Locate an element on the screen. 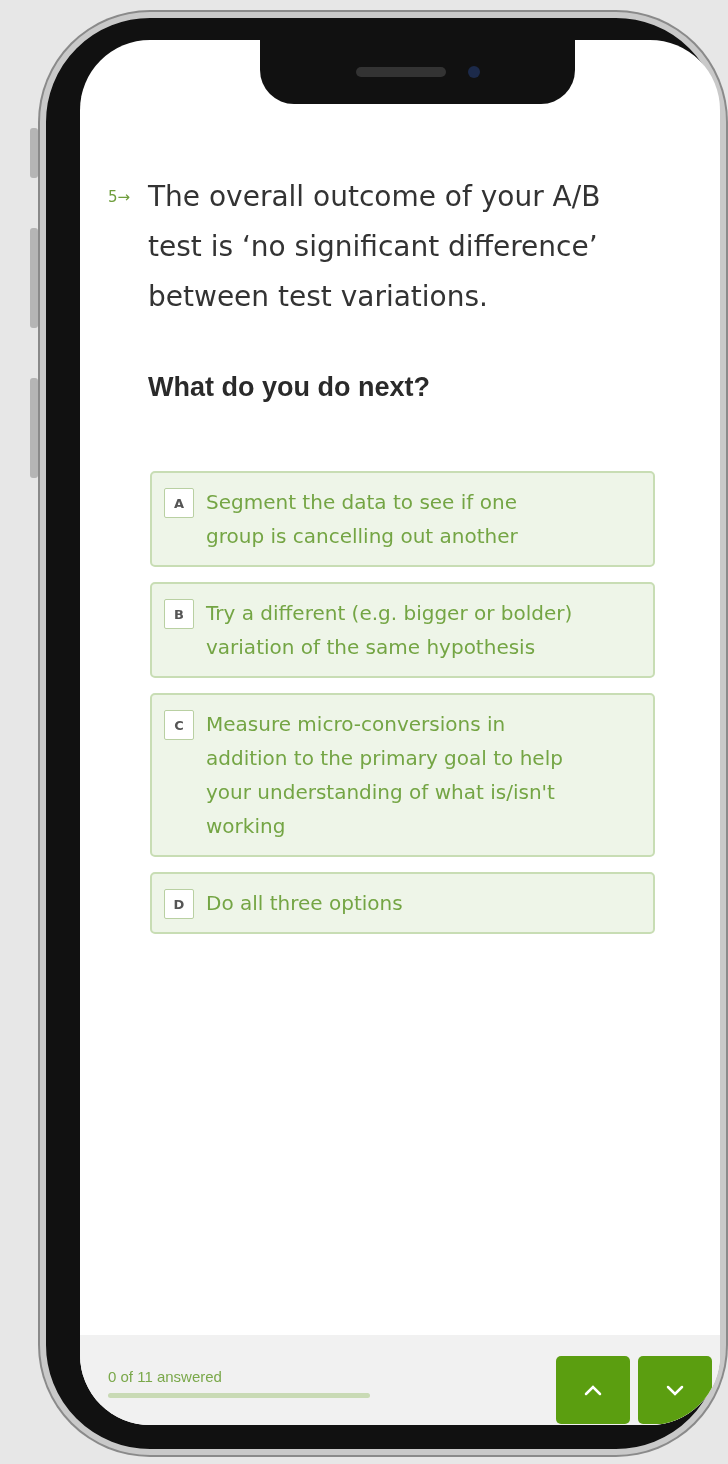 The height and width of the screenshot is (1464, 728). question-text: The overall outcome of your A/B test is ‘no significant difference’ between test variations. is located at coordinates (375, 247).